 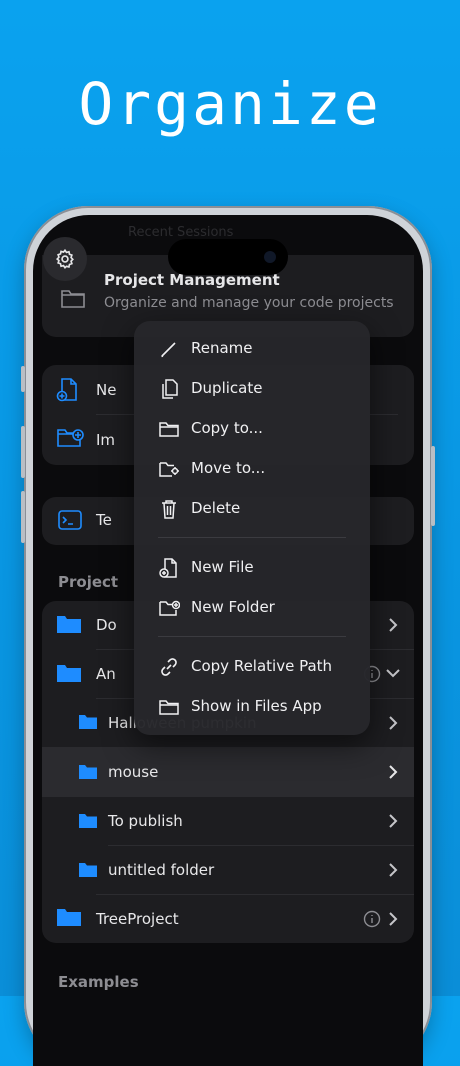 What do you see at coordinates (70, 438) in the screenshot?
I see `import-folder-icon` at bounding box center [70, 438].